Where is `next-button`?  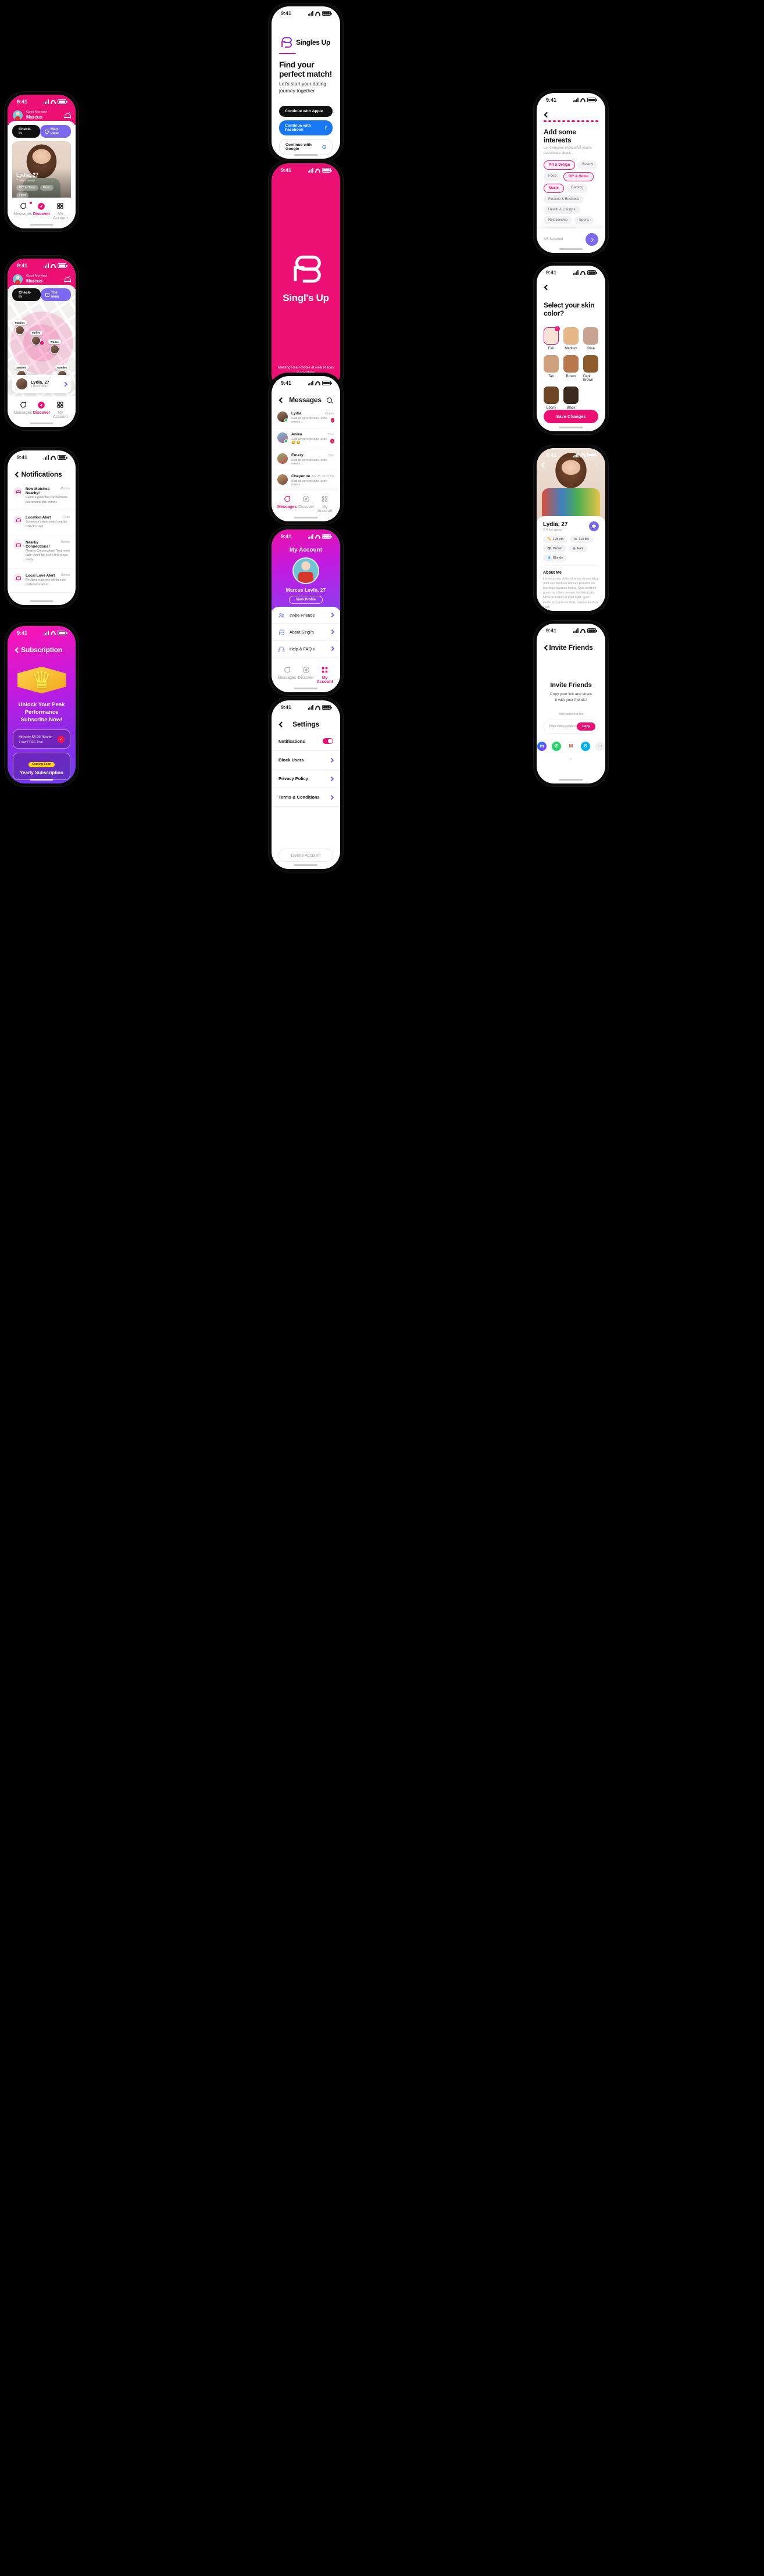
next-button is located at coordinates (592, 240).